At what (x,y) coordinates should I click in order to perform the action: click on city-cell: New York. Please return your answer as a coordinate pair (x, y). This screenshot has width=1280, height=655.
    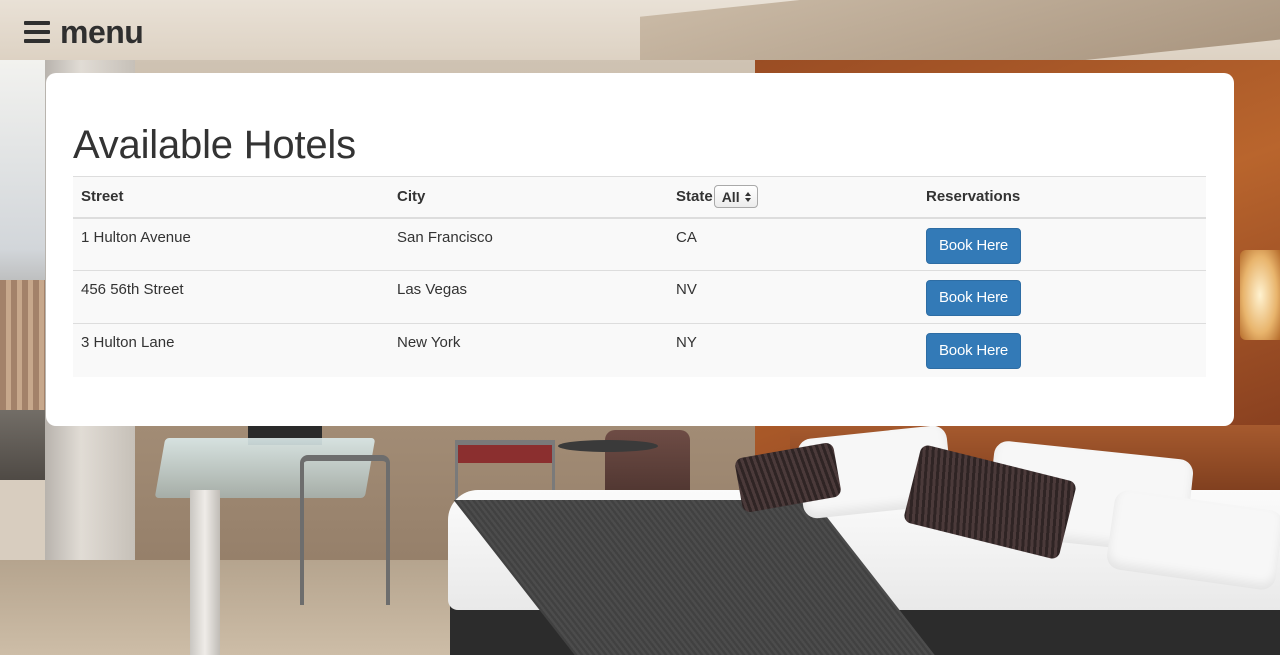
    Looking at the image, I should click on (528, 350).